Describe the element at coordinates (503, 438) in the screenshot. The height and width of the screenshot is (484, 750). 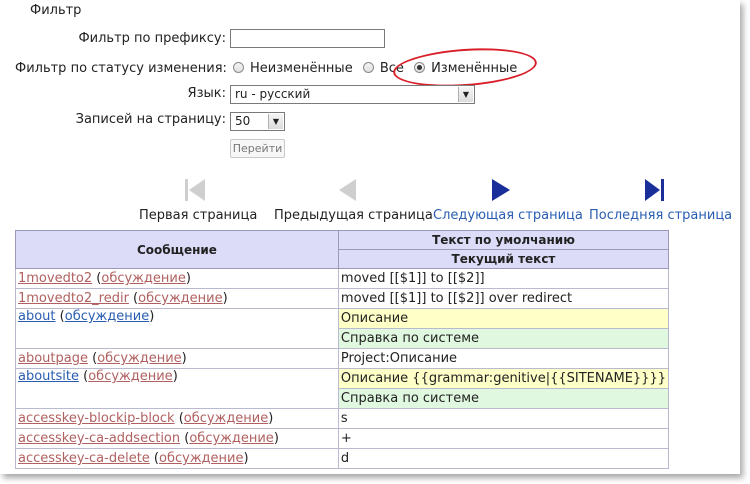
I see `default-text-cell: +` at that location.